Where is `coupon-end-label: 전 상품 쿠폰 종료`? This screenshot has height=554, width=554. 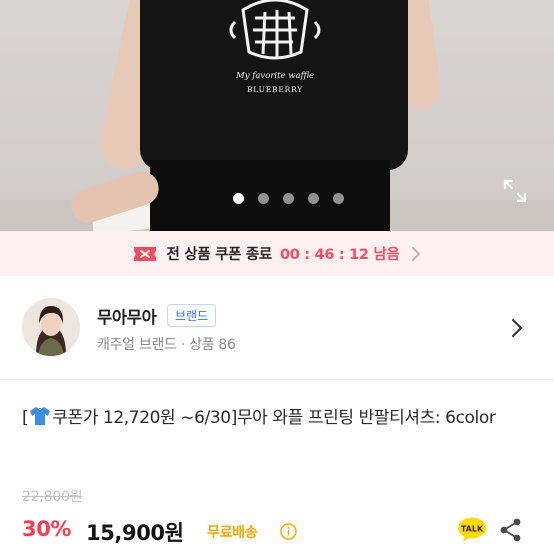 coupon-end-label: 전 상품 쿠폰 종료 is located at coordinates (219, 255).